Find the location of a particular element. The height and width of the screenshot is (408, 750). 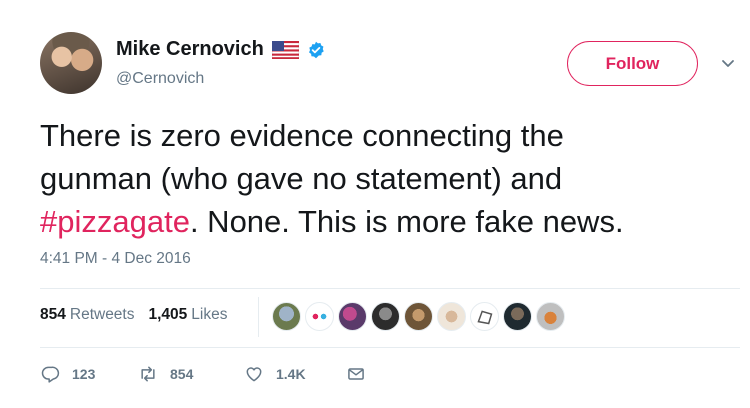

likes-label: Likes is located at coordinates (209, 314).